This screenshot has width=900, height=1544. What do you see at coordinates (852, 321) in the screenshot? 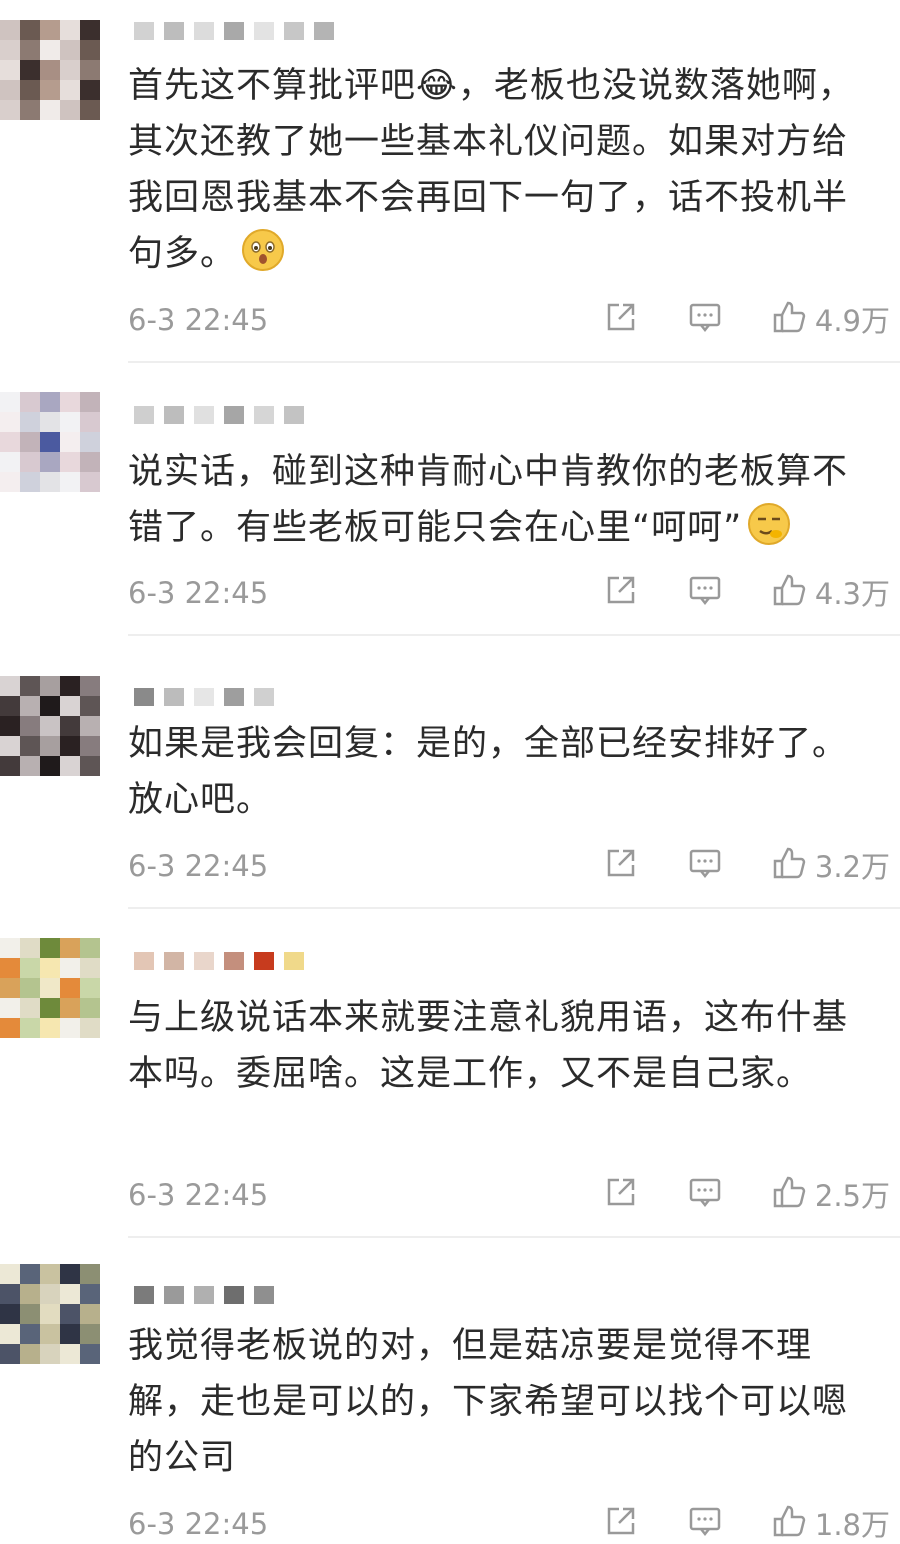
I see `like-count: 4.9万` at bounding box center [852, 321].